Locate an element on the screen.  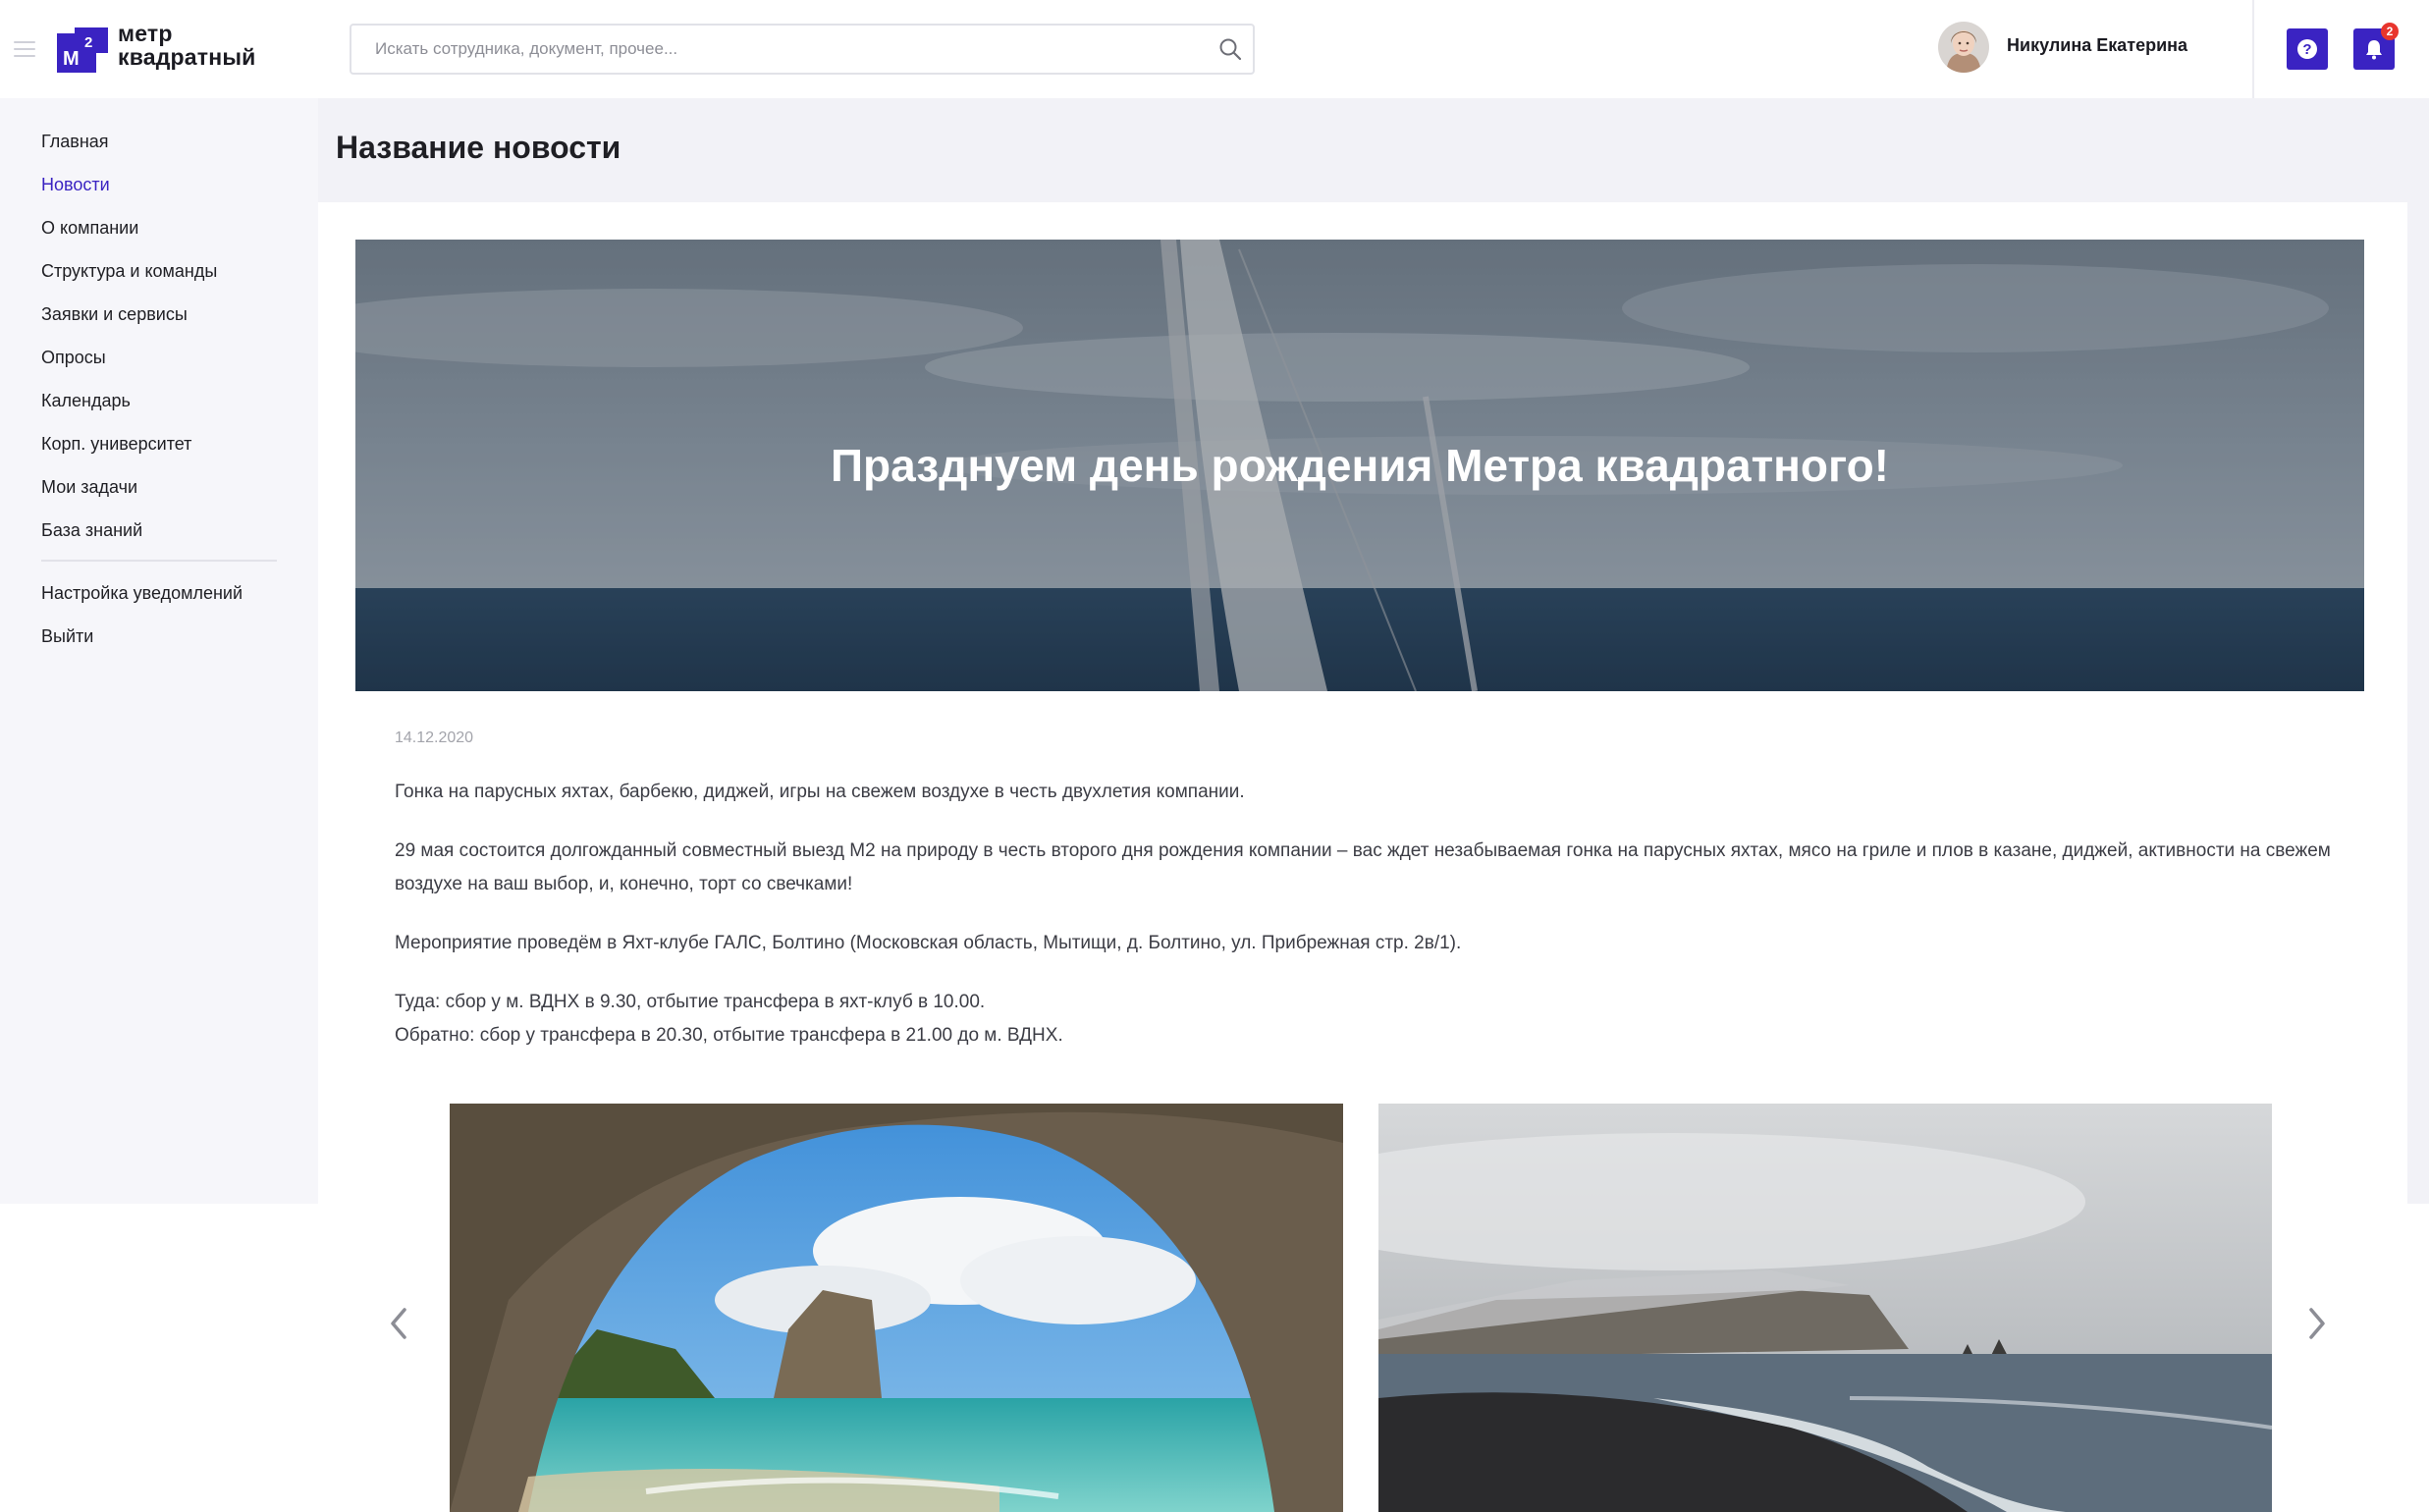
help-icon: ? is located at coordinates (2307, 49).